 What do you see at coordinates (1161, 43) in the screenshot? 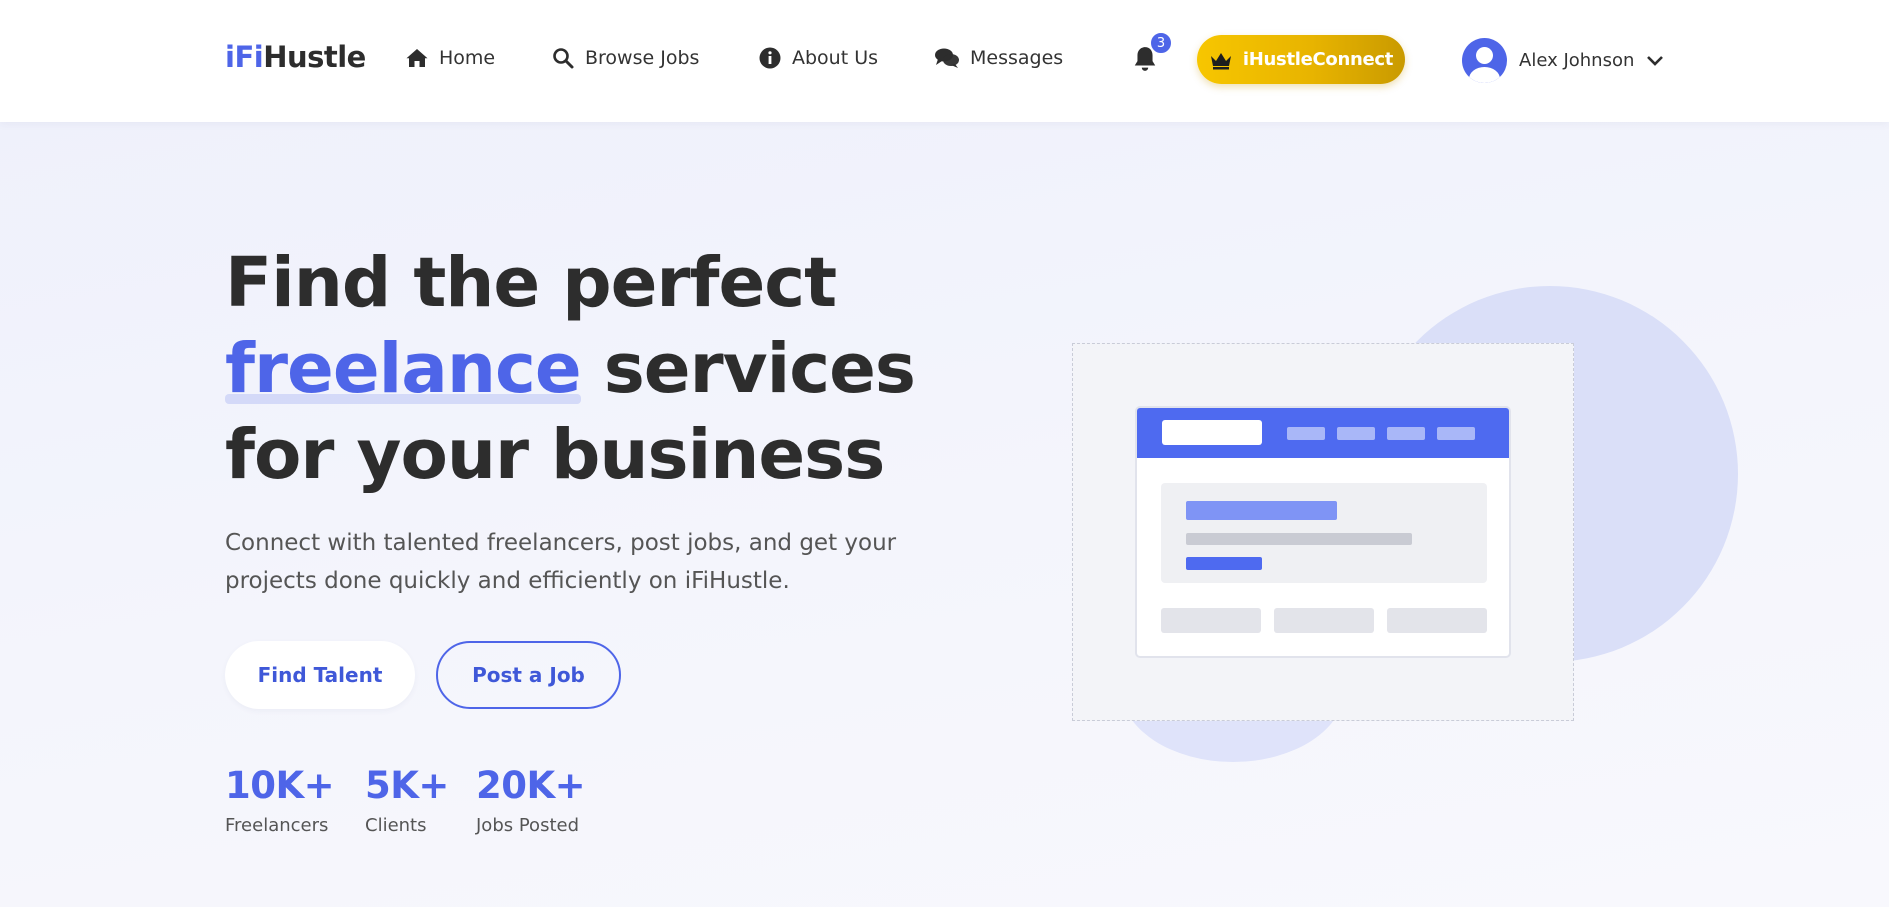
I see `notification-badge: 3` at bounding box center [1161, 43].